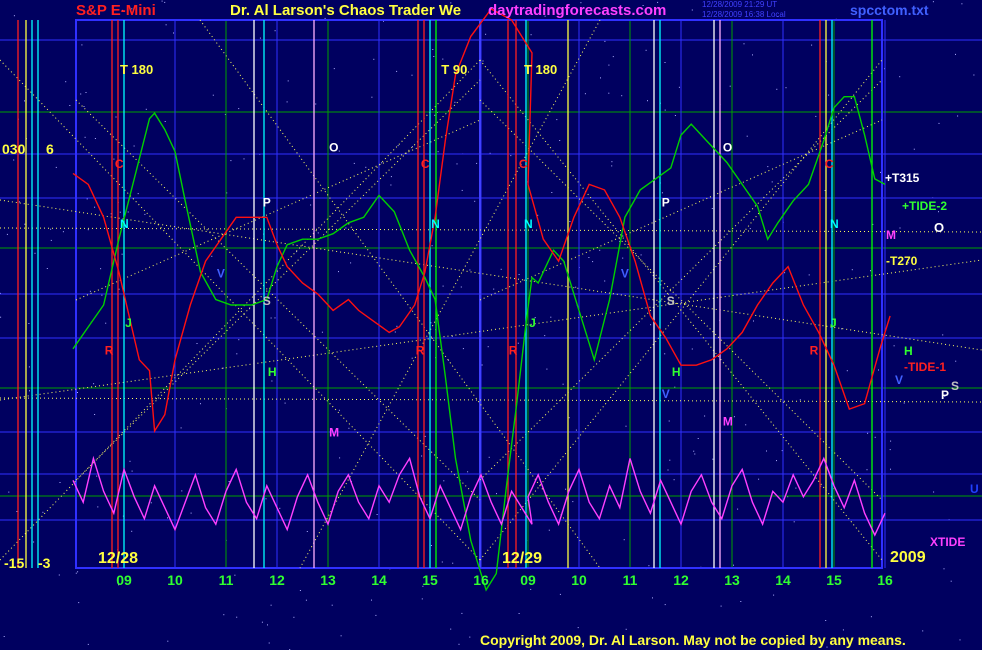  What do you see at coordinates (925, 206) in the screenshot?
I see `label-tide2: +TIDE-2` at bounding box center [925, 206].